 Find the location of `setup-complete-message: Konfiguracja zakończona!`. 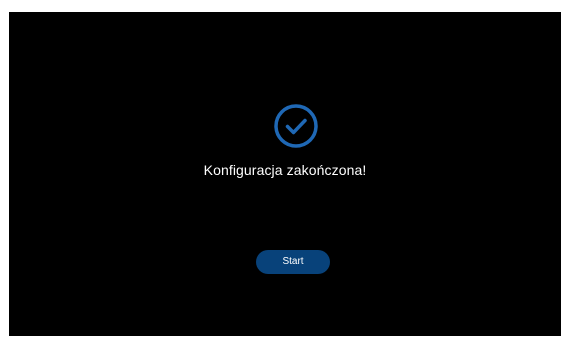

setup-complete-message: Konfiguracja zakończona! is located at coordinates (285, 170).